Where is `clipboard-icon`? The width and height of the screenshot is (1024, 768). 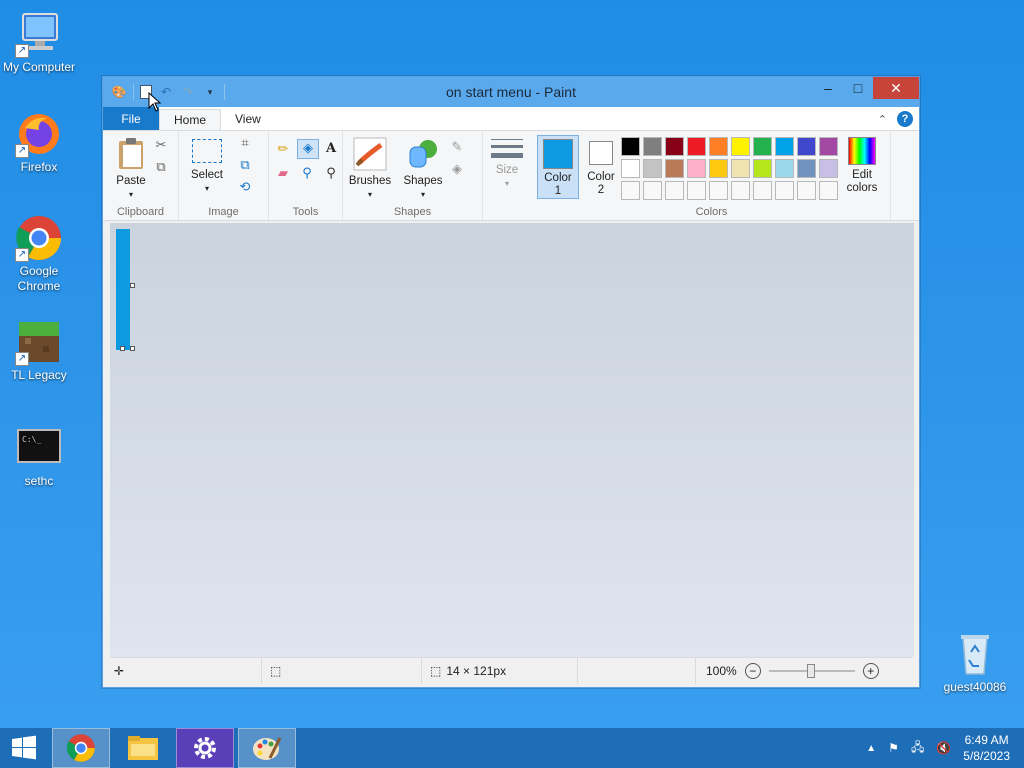
clipboard-icon is located at coordinates (131, 153).